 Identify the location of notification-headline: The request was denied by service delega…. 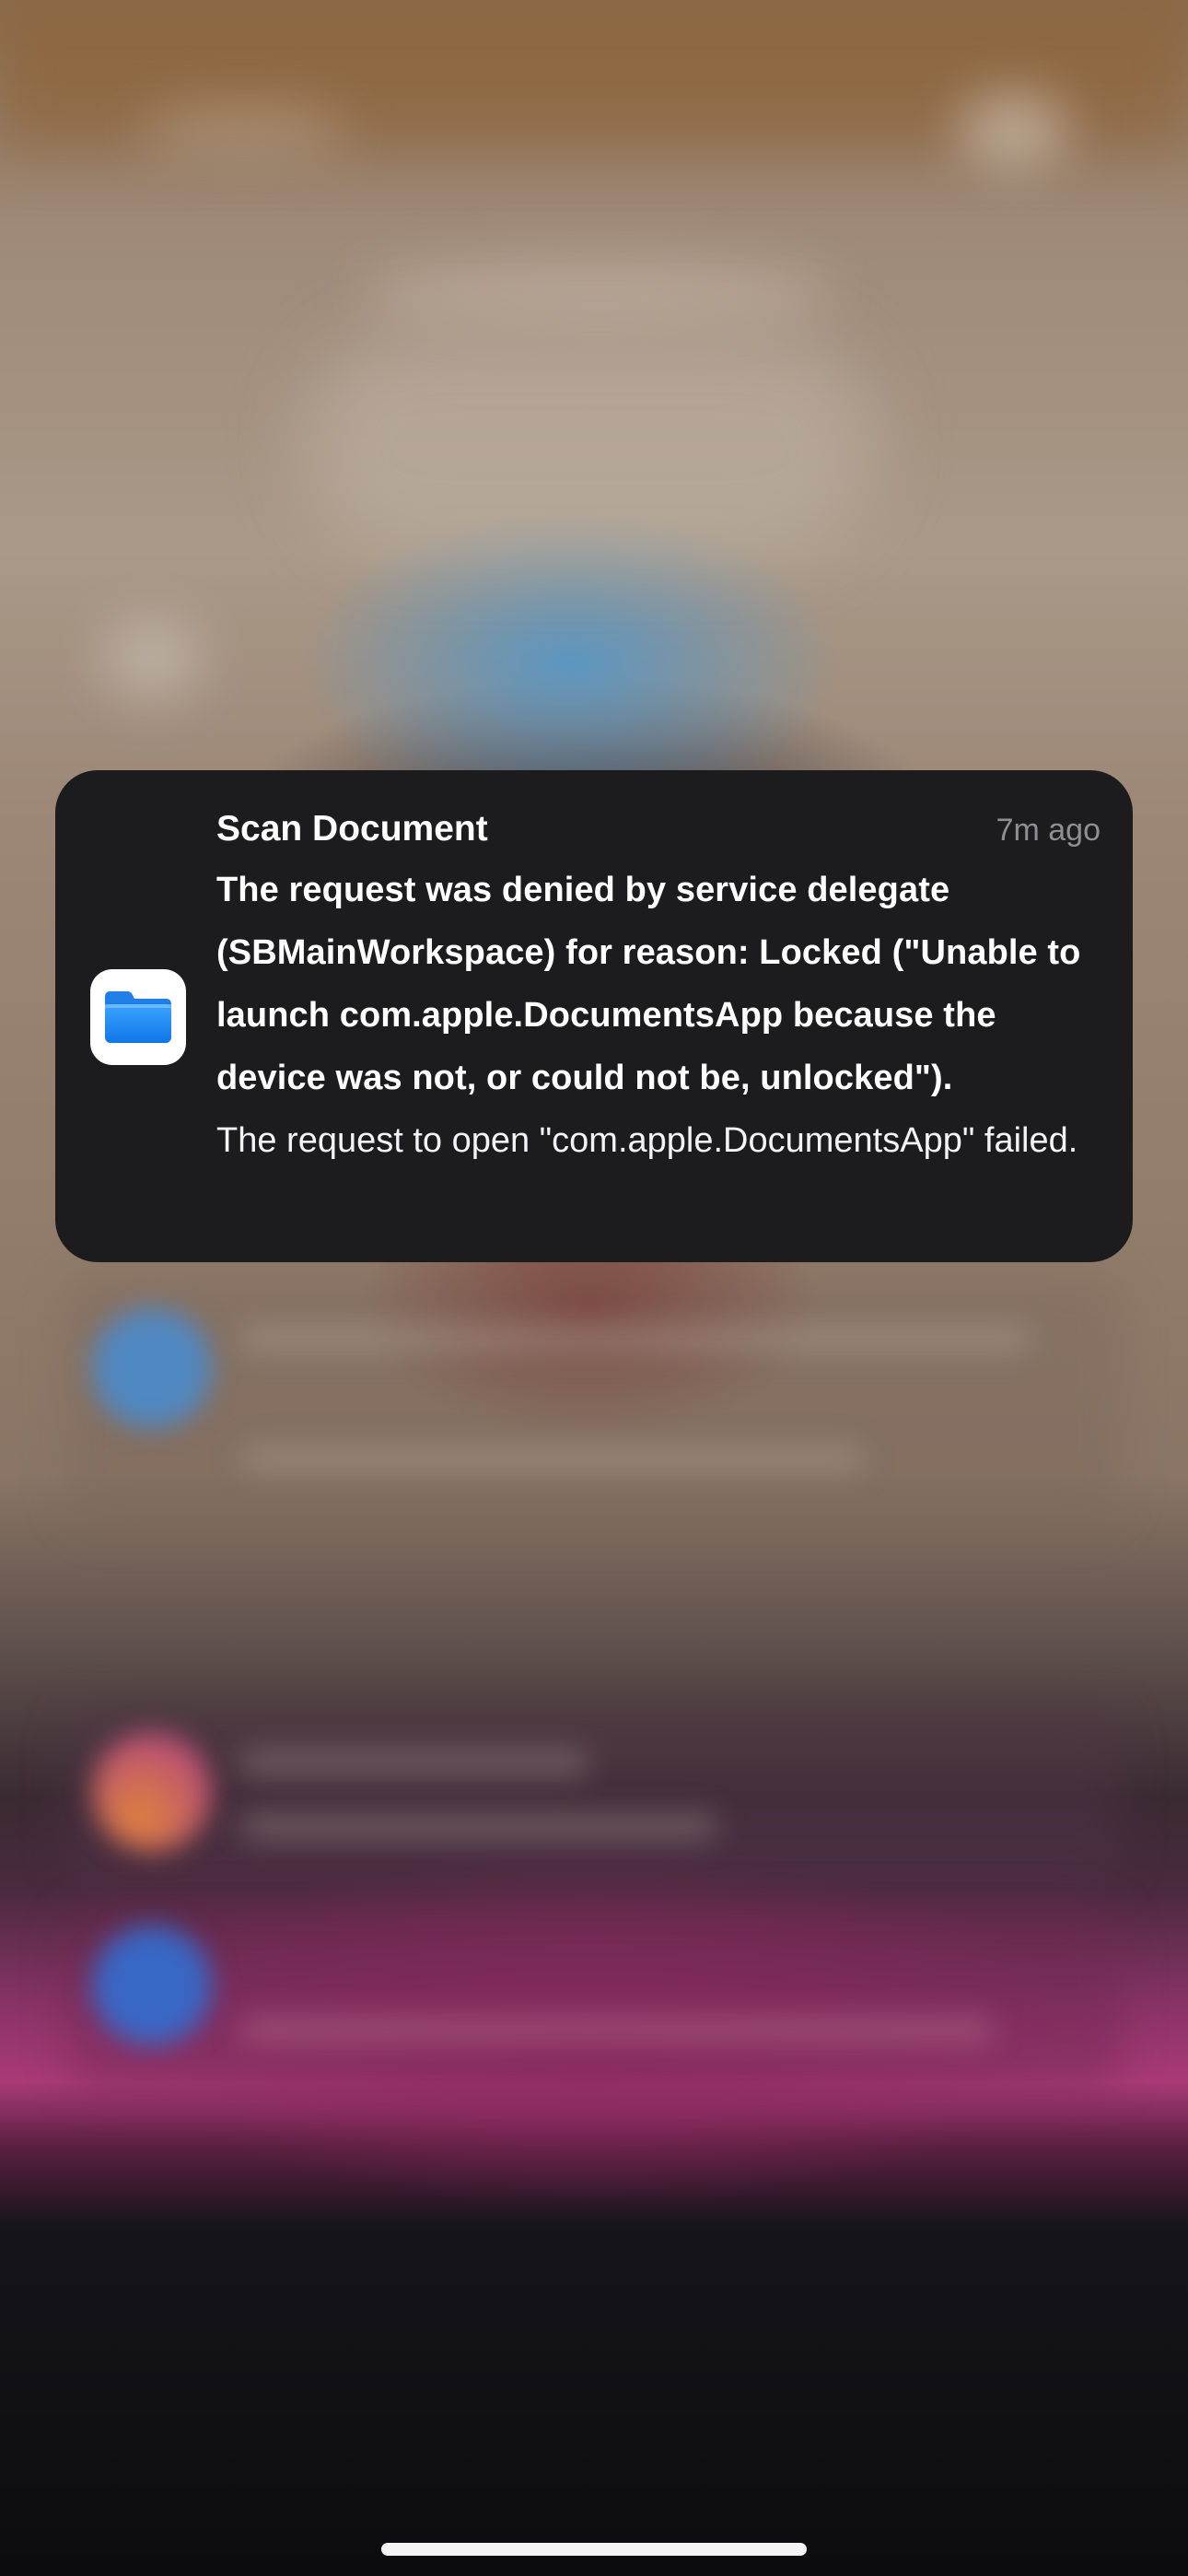
(648, 984).